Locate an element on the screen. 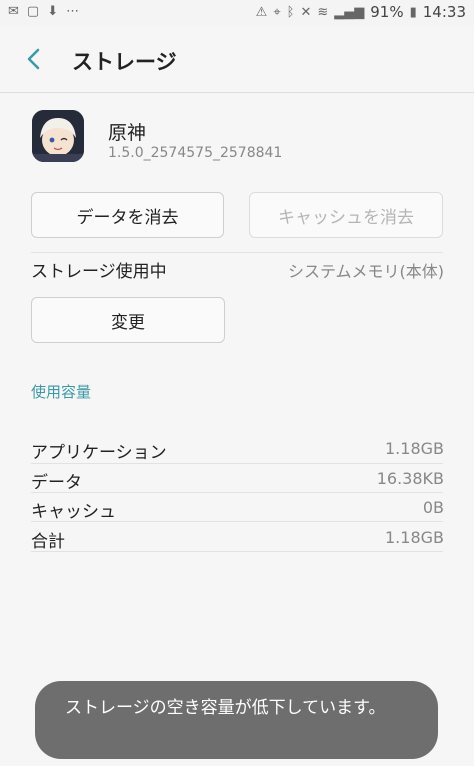 Image resolution: width=474 pixels, height=766 pixels. toast-message: ストレージの空き容量が低下しています。 is located at coordinates (236, 720).